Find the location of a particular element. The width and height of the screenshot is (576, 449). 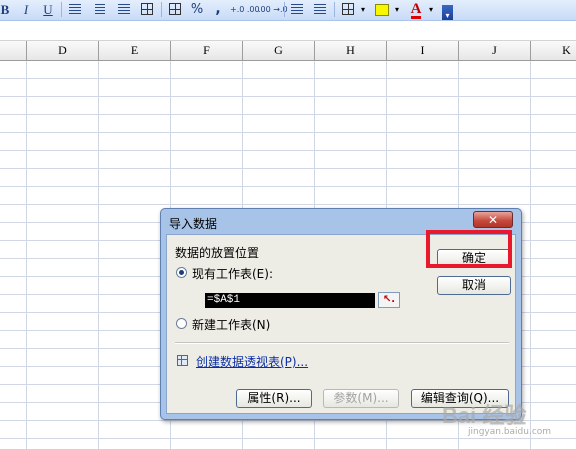

close-button: ✕ is located at coordinates (493, 219).